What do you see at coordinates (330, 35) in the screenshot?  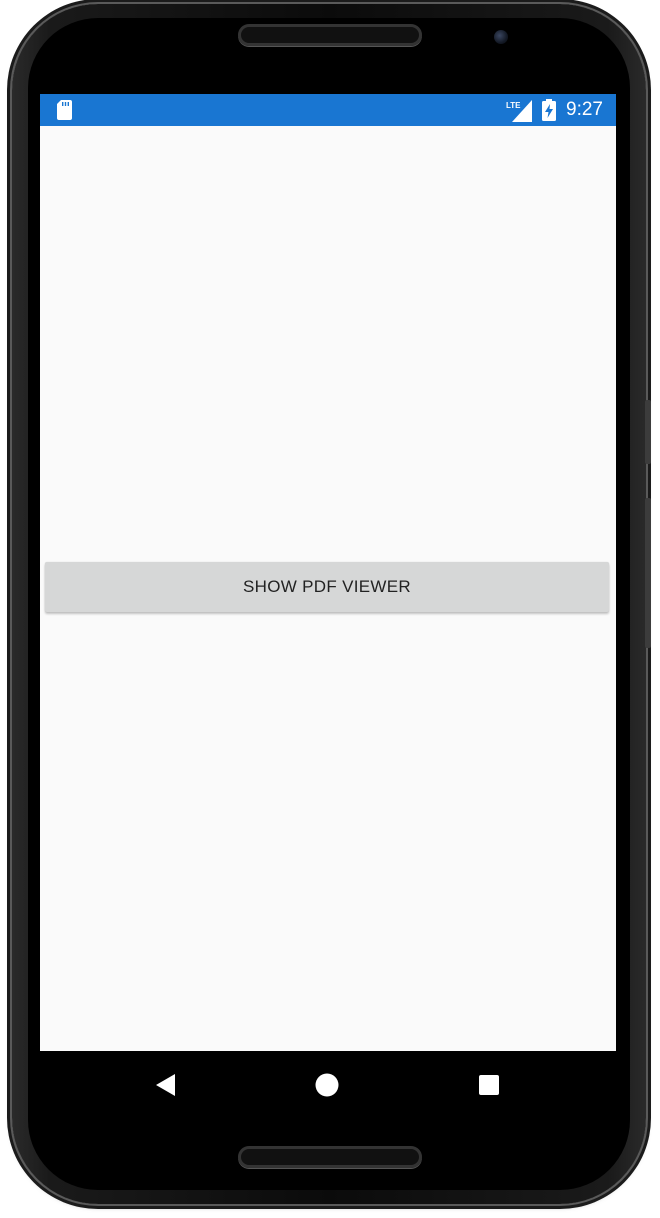 I see `top-speaker-grille` at bounding box center [330, 35].